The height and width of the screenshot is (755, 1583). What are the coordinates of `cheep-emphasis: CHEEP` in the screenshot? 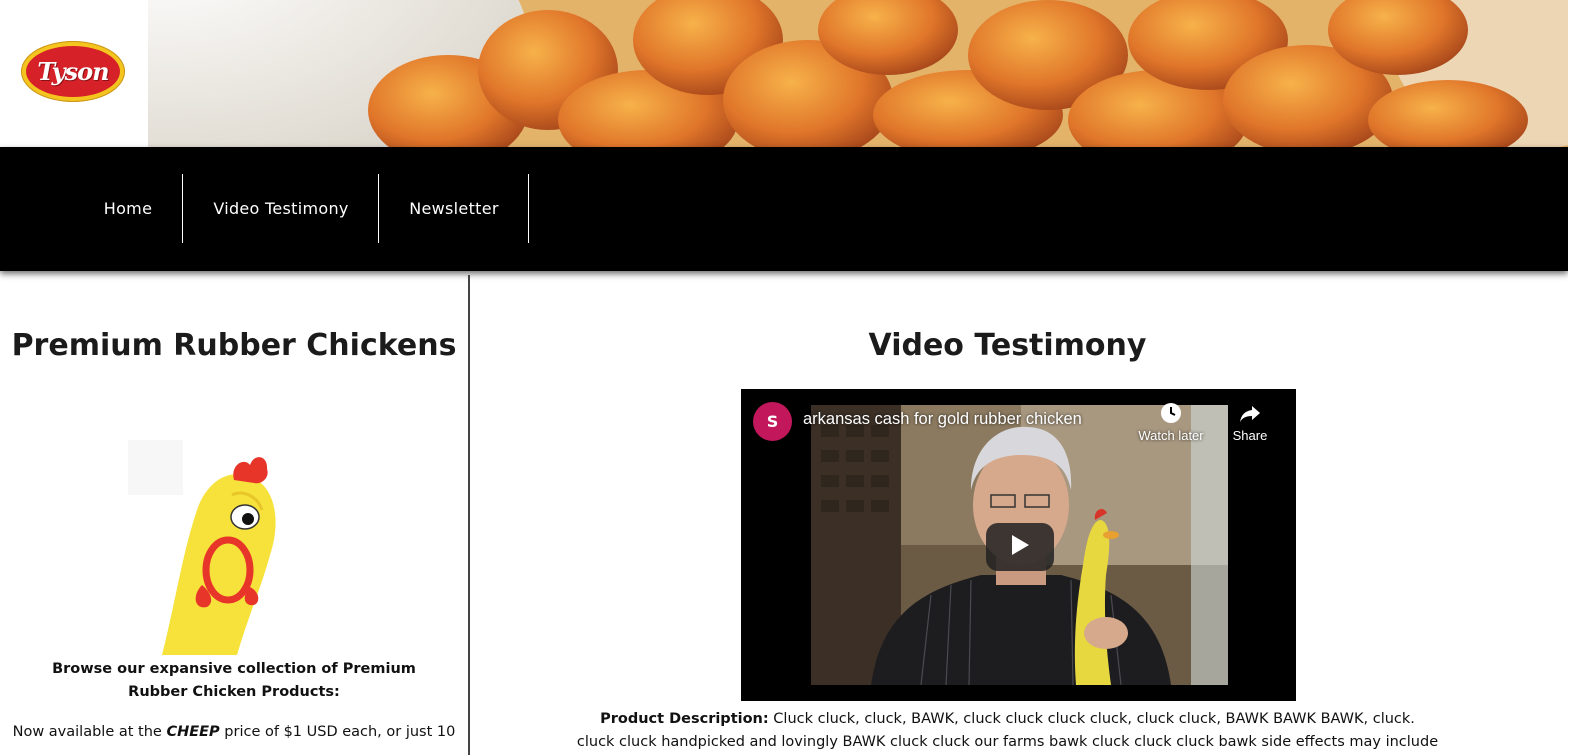 It's located at (193, 732).